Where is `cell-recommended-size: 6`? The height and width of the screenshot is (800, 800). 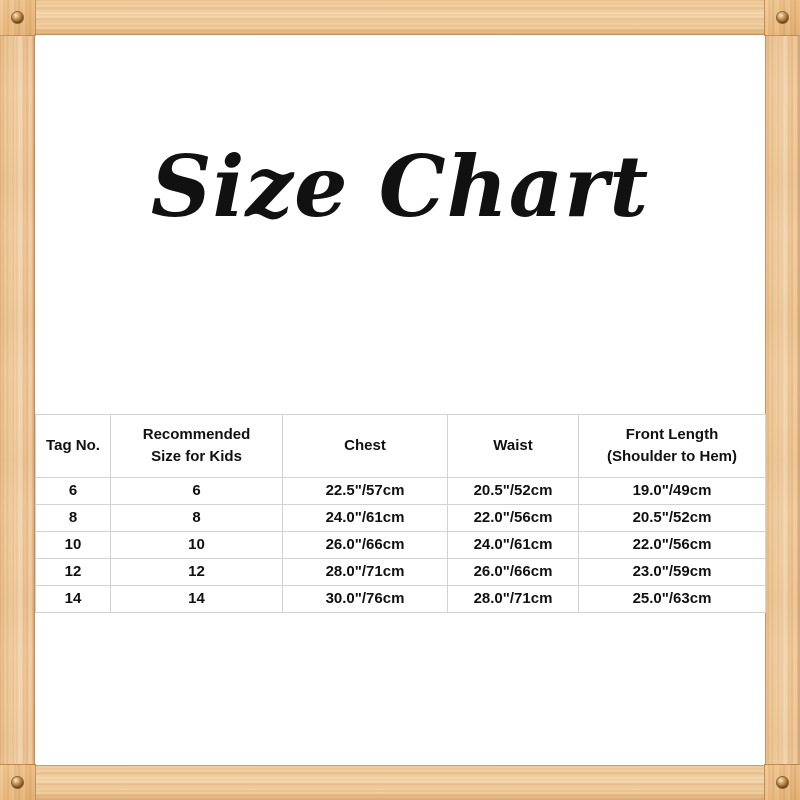
cell-recommended-size: 6 is located at coordinates (196, 491).